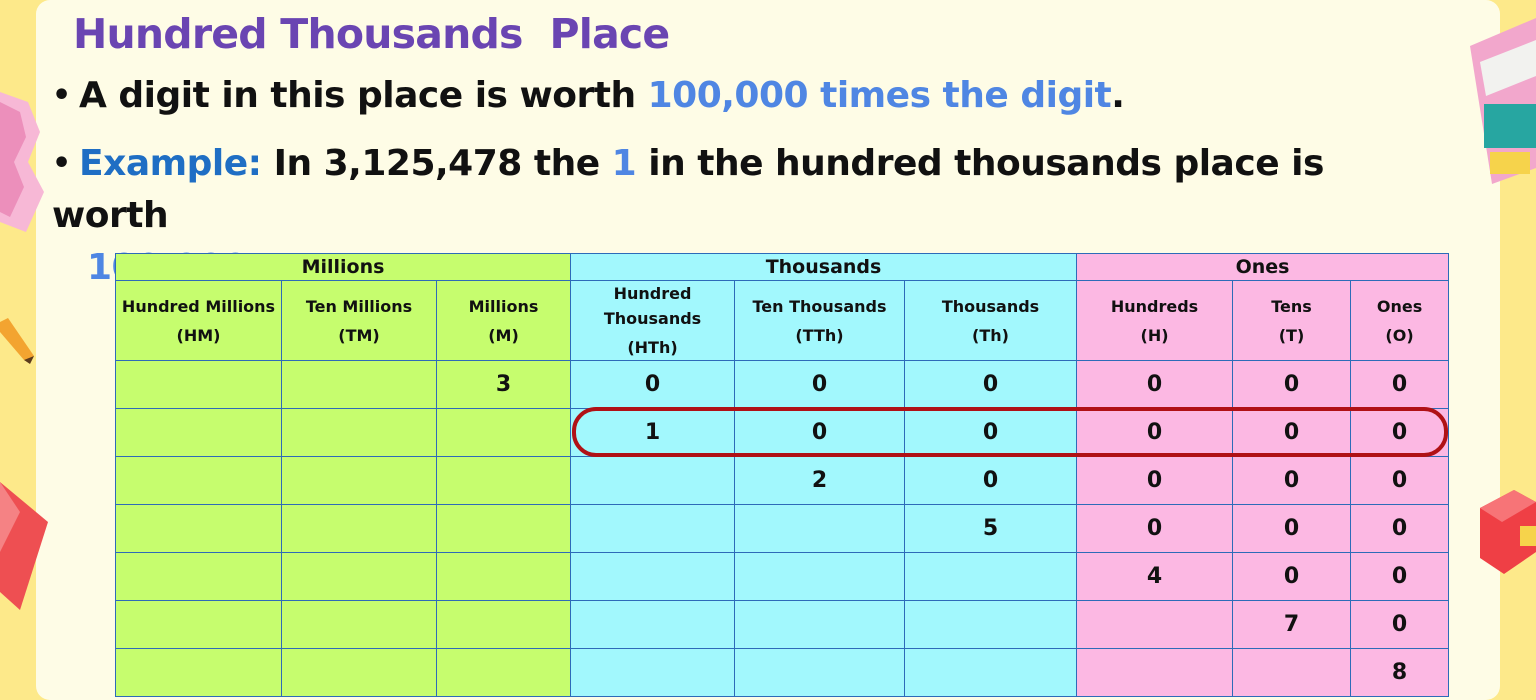 The height and width of the screenshot is (700, 1536). I want to click on example-text: In 3,125,478 the, so click(436, 163).